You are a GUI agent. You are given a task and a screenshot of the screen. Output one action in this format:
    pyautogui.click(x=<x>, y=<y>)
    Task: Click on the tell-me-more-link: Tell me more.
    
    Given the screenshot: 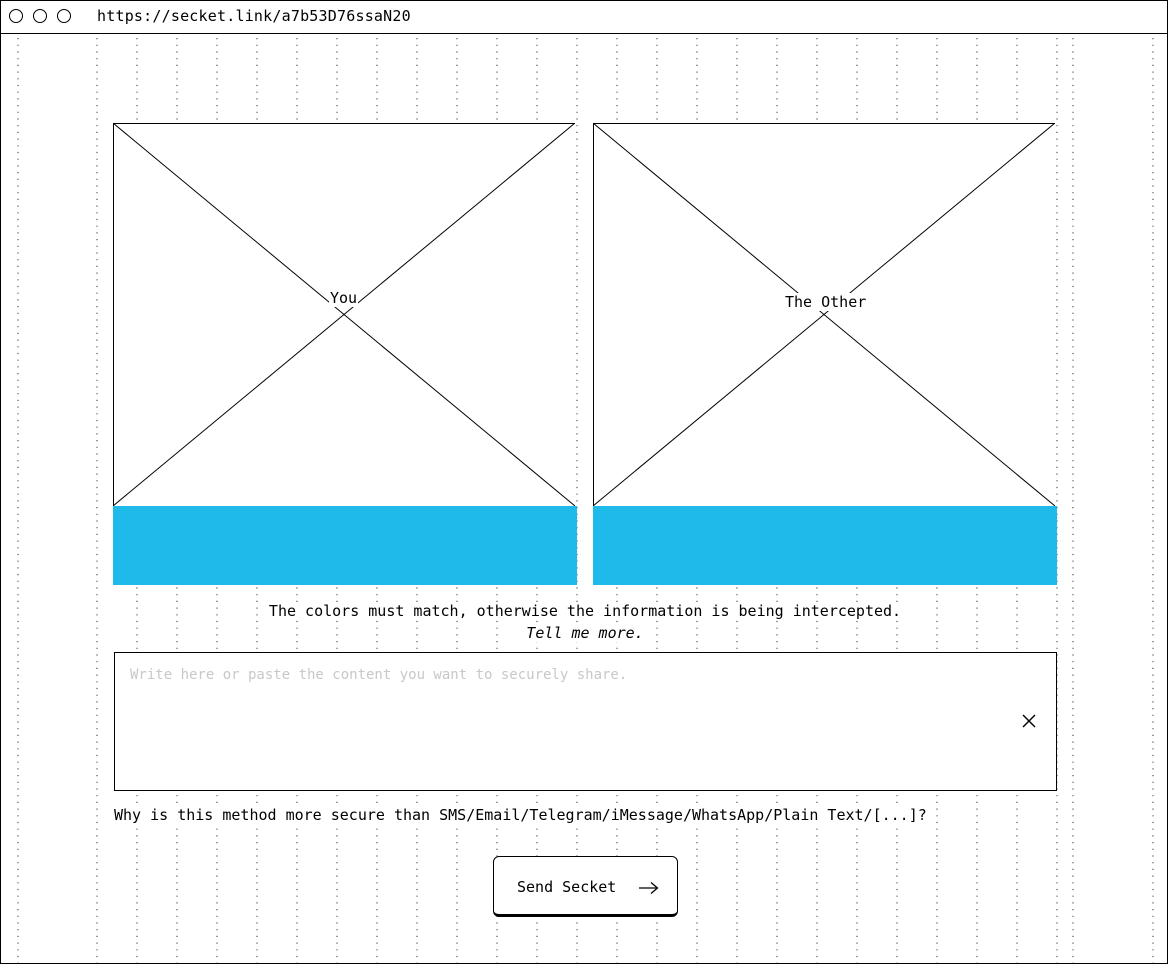 What is the action you would take?
    pyautogui.click(x=585, y=633)
    